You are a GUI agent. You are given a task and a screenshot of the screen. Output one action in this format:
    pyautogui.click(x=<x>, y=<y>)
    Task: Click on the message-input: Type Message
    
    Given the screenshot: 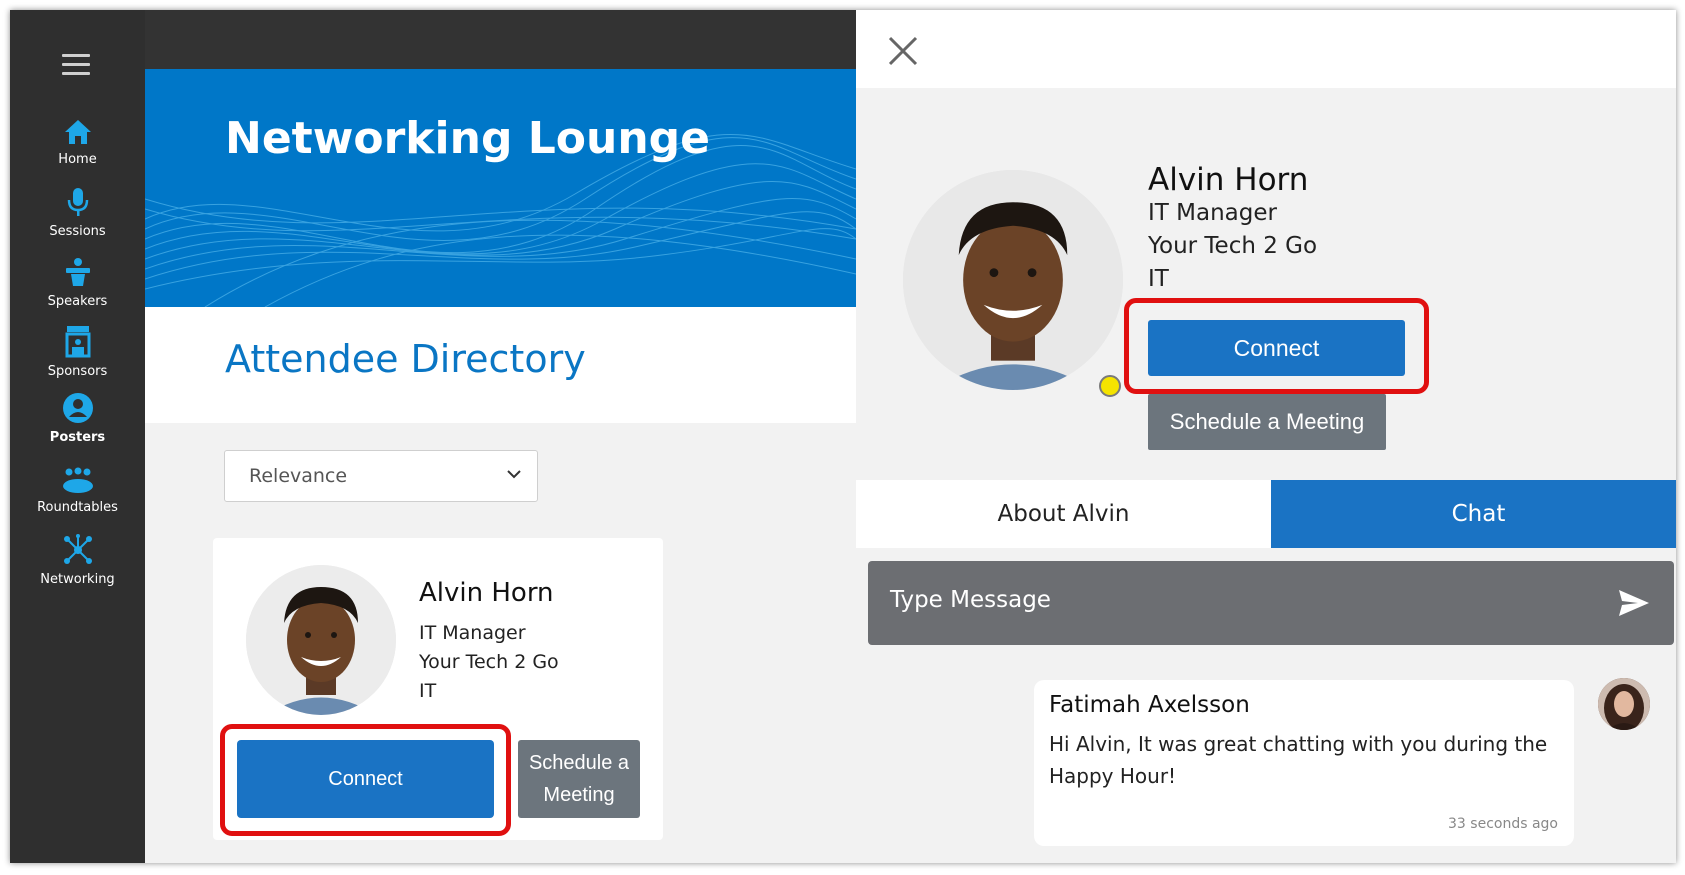 What is the action you would take?
    pyautogui.click(x=1271, y=603)
    